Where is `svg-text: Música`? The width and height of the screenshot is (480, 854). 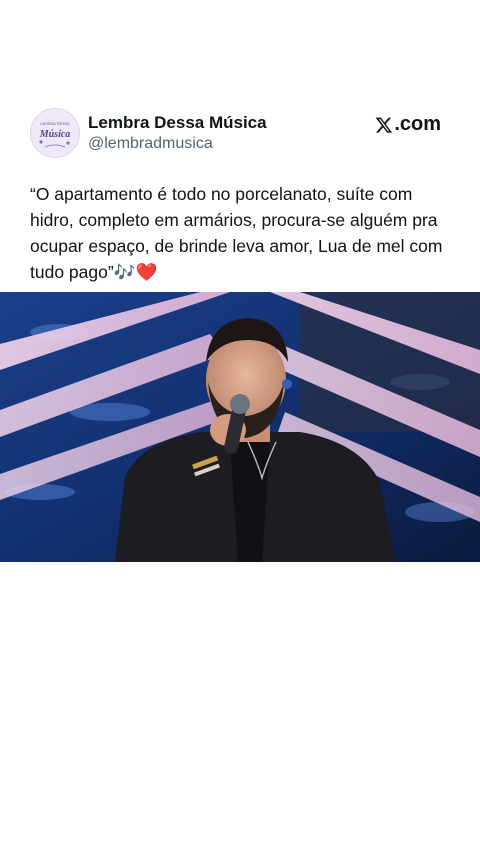
svg-text: Música is located at coordinates (55, 134).